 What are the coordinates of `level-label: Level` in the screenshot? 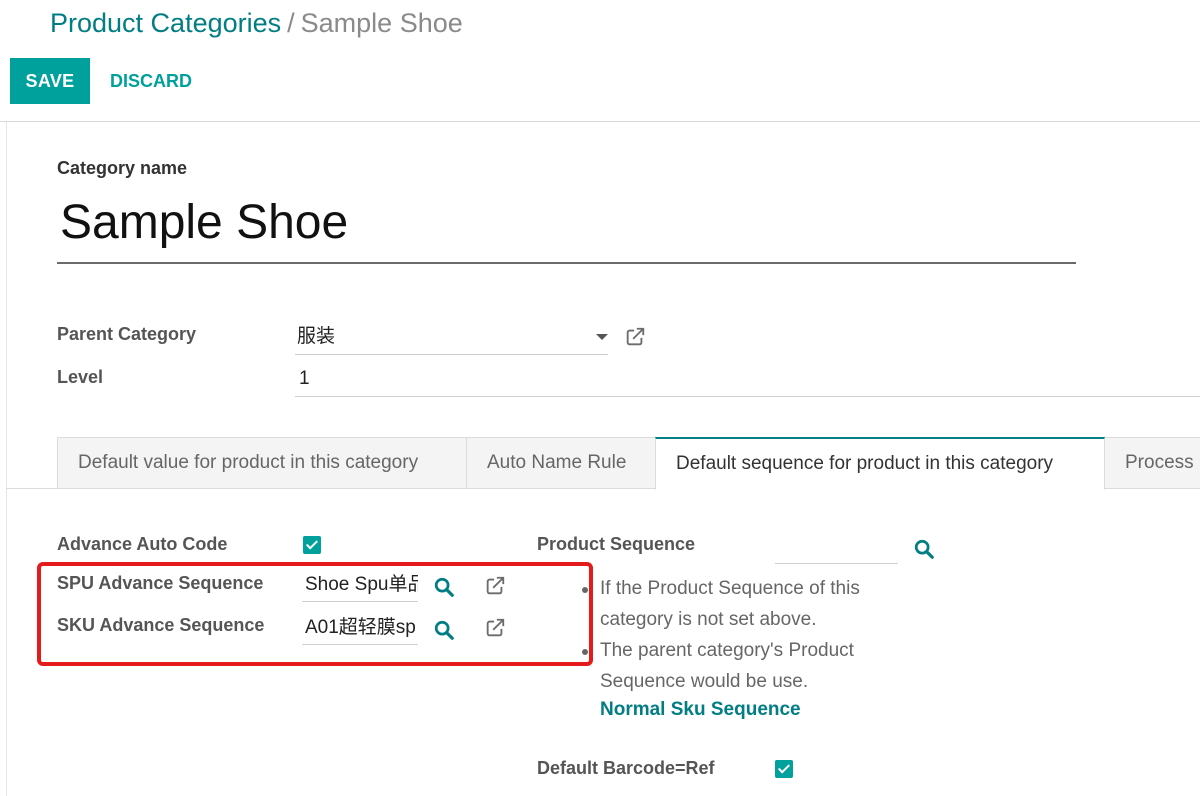 It's located at (80, 377).